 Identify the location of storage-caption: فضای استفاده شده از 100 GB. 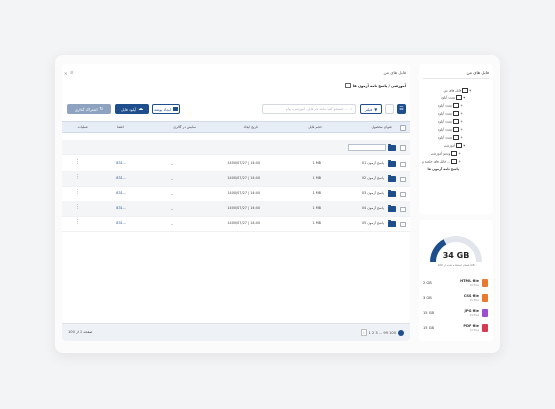
(456, 265).